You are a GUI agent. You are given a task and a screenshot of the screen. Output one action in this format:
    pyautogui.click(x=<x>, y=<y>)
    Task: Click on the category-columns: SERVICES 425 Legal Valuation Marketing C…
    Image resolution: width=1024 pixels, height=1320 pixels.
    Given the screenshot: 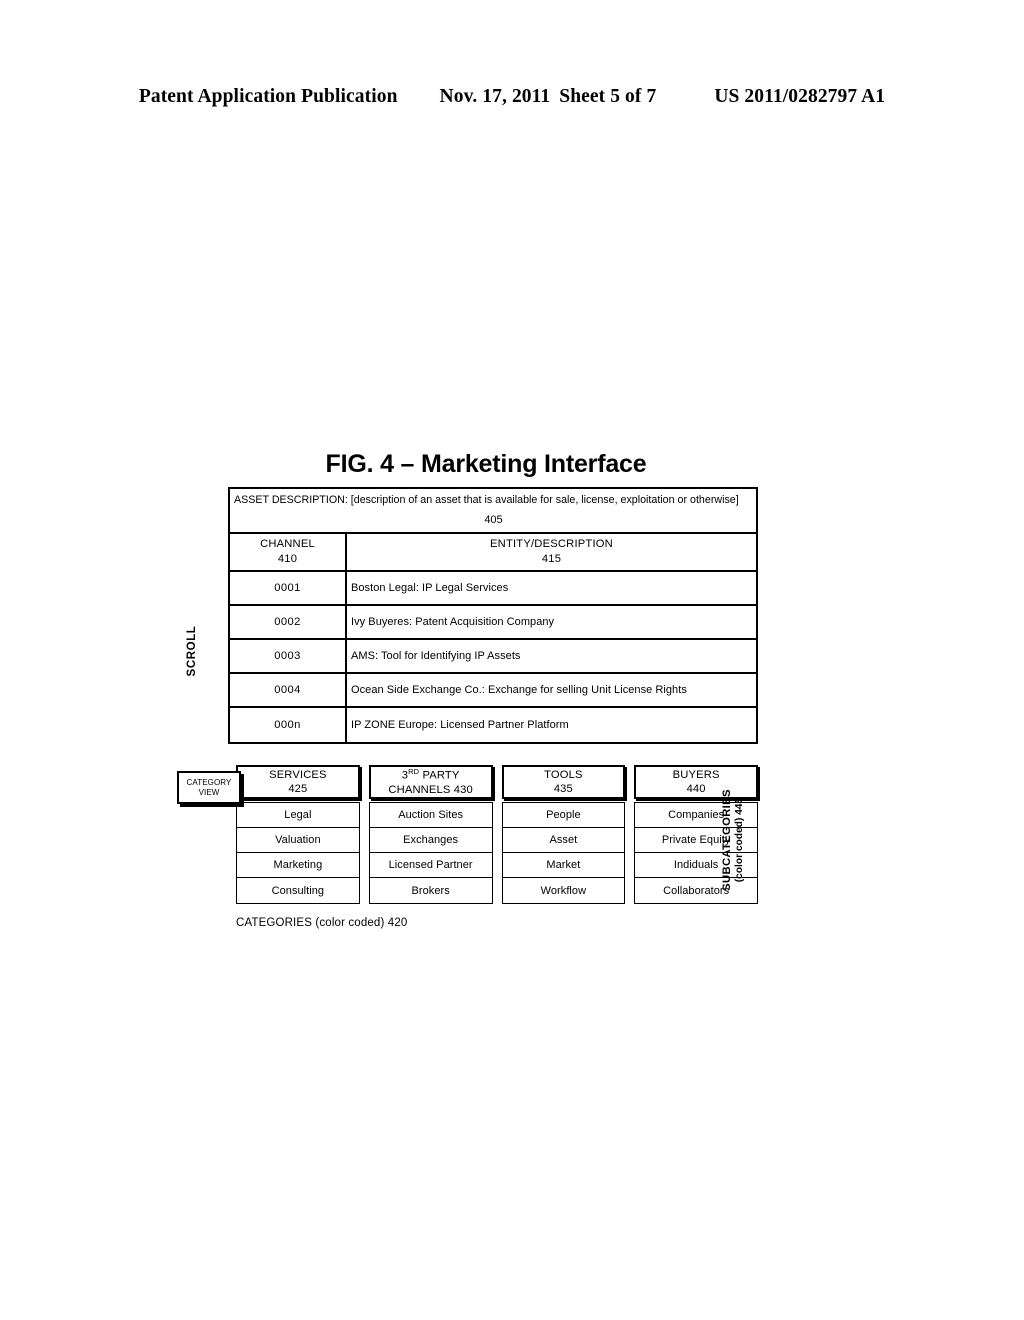 What is the action you would take?
    pyautogui.click(x=497, y=834)
    